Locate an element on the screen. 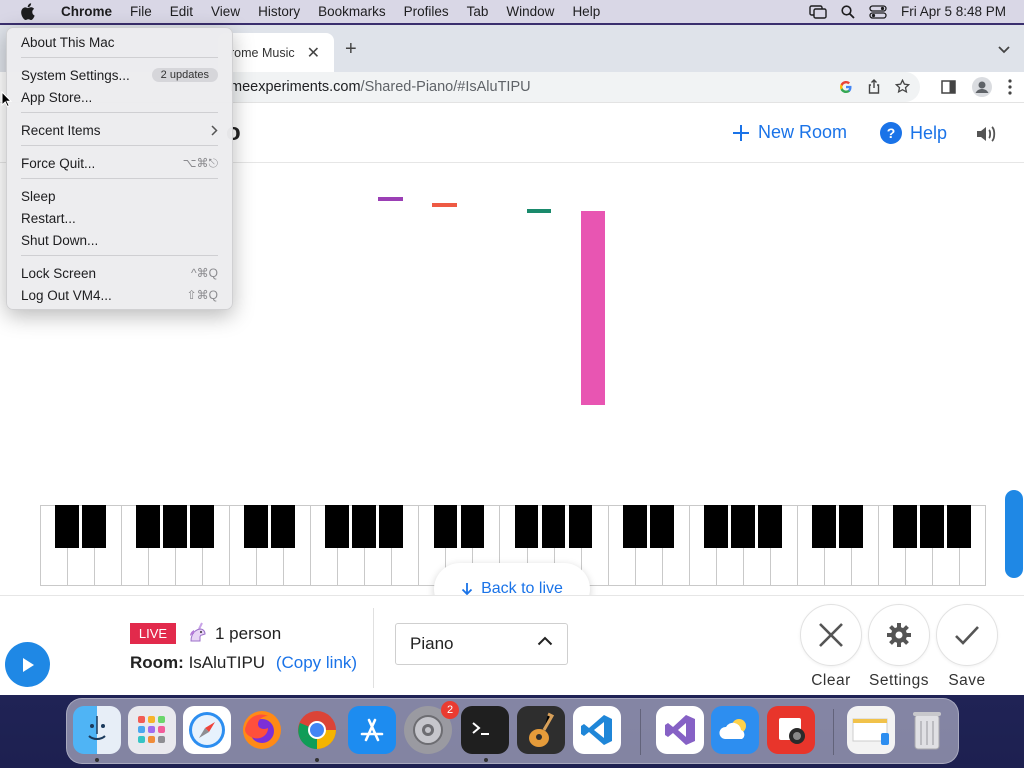 The image size is (1024, 768). menu-system-settings: System Settings... 2 updates is located at coordinates (119, 75).